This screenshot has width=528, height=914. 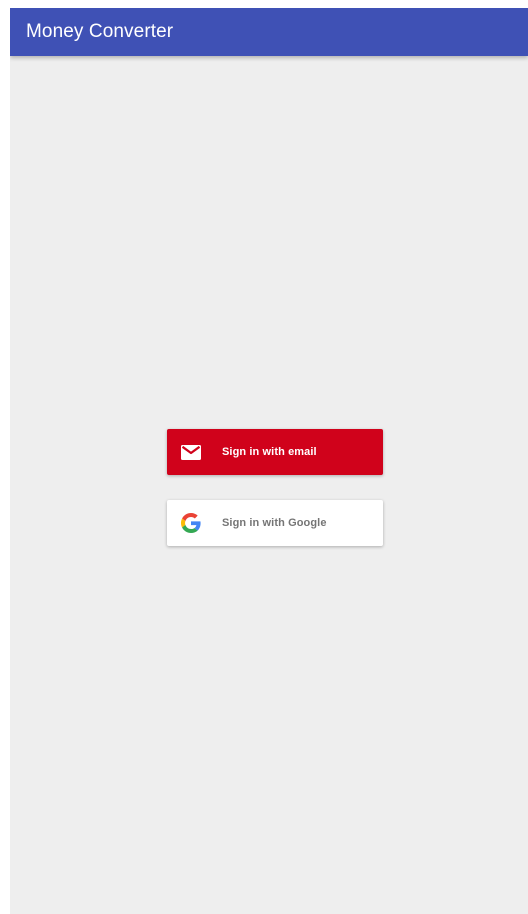 I want to click on sign-in-email-button: Sign in with email, so click(x=275, y=452).